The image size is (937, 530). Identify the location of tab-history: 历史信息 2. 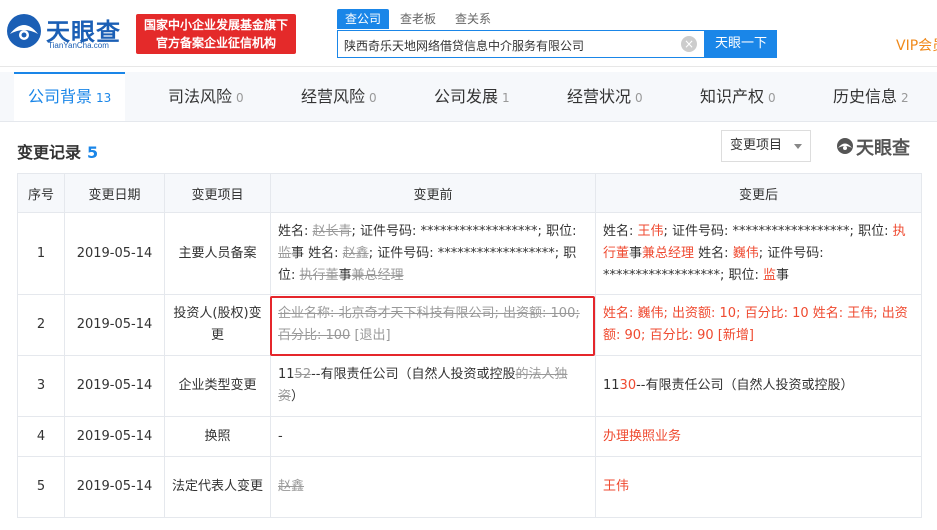
(871, 96).